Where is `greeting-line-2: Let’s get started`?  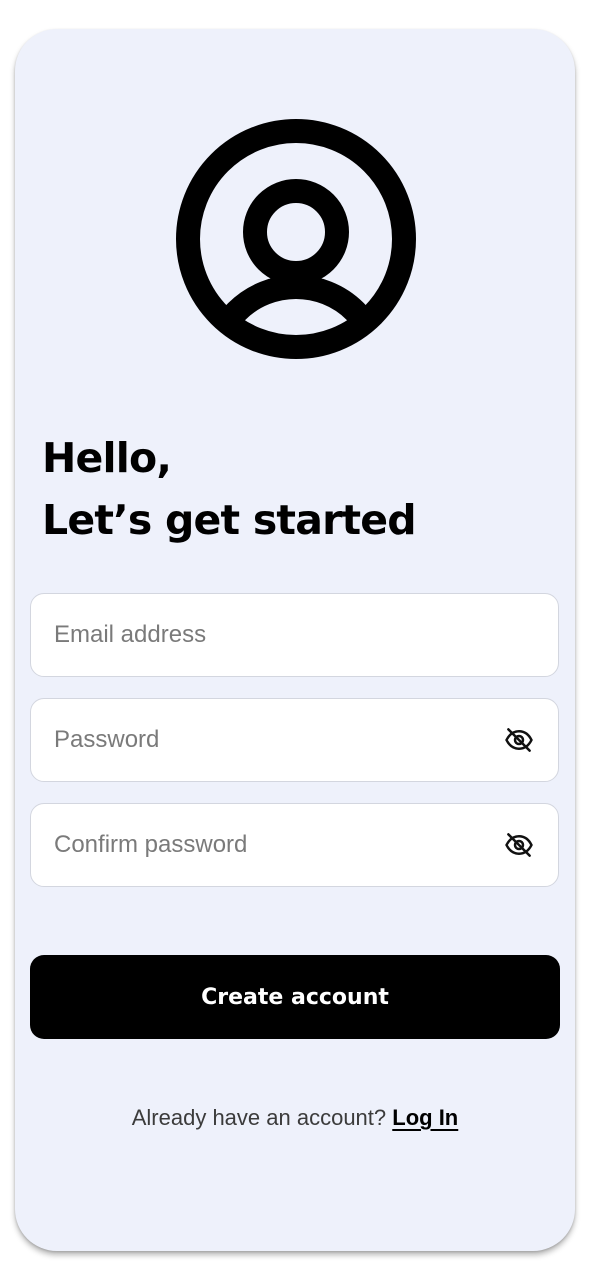
greeting-line-2: Let’s get started is located at coordinates (229, 520).